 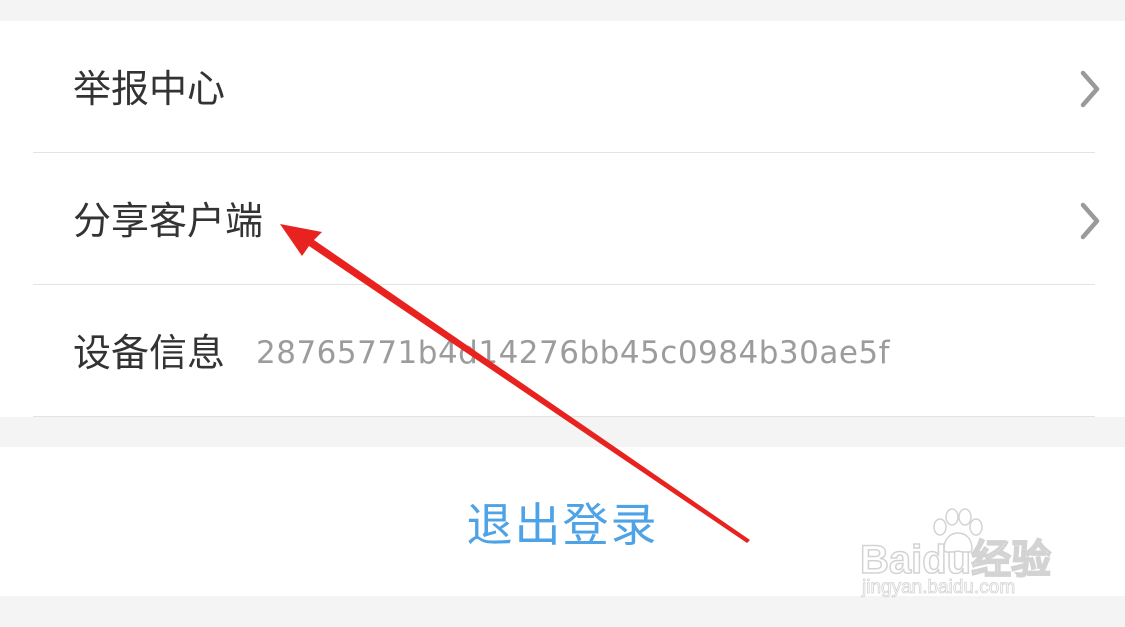 What do you see at coordinates (168, 221) in the screenshot?
I see `settings-row-label: 分享客户端` at bounding box center [168, 221].